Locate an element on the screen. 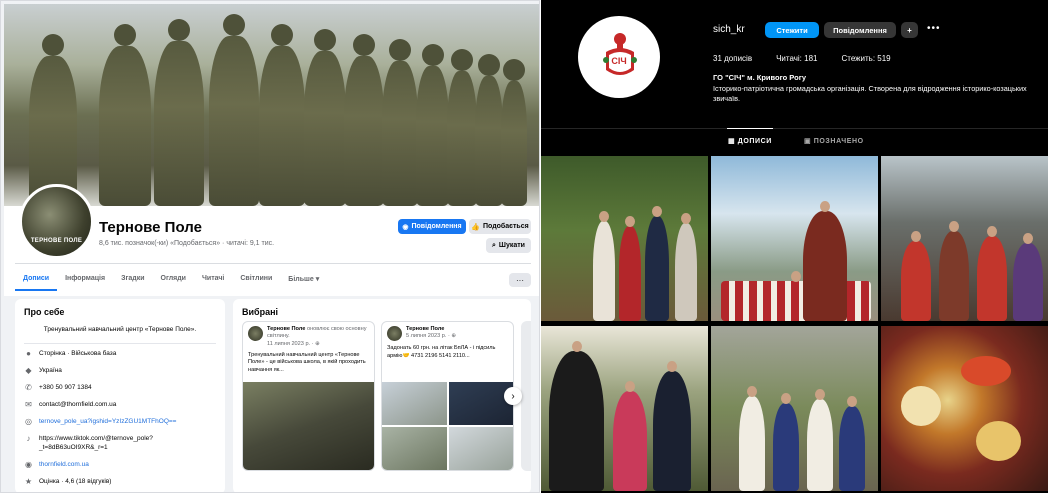 The image size is (1048, 493). tab-posts: Дописи is located at coordinates (36, 281).